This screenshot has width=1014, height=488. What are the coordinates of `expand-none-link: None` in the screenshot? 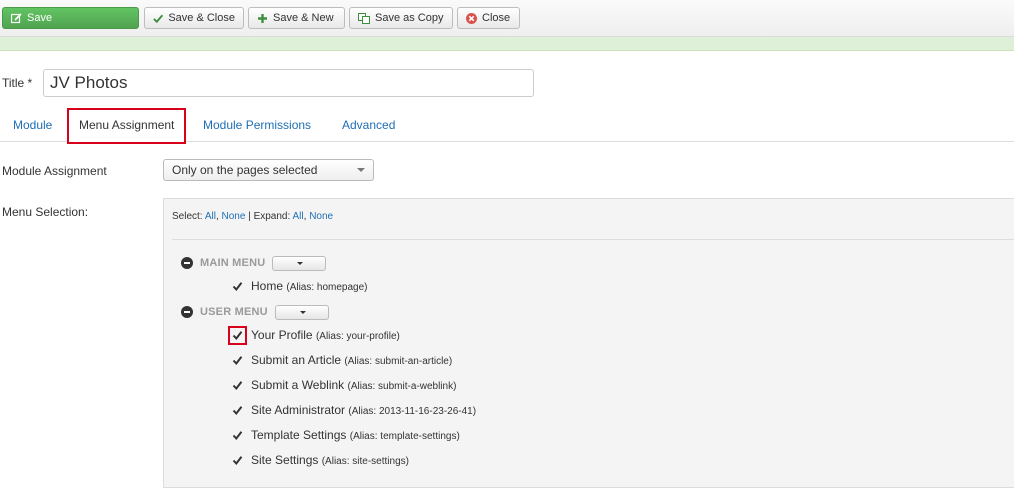 It's located at (321, 216).